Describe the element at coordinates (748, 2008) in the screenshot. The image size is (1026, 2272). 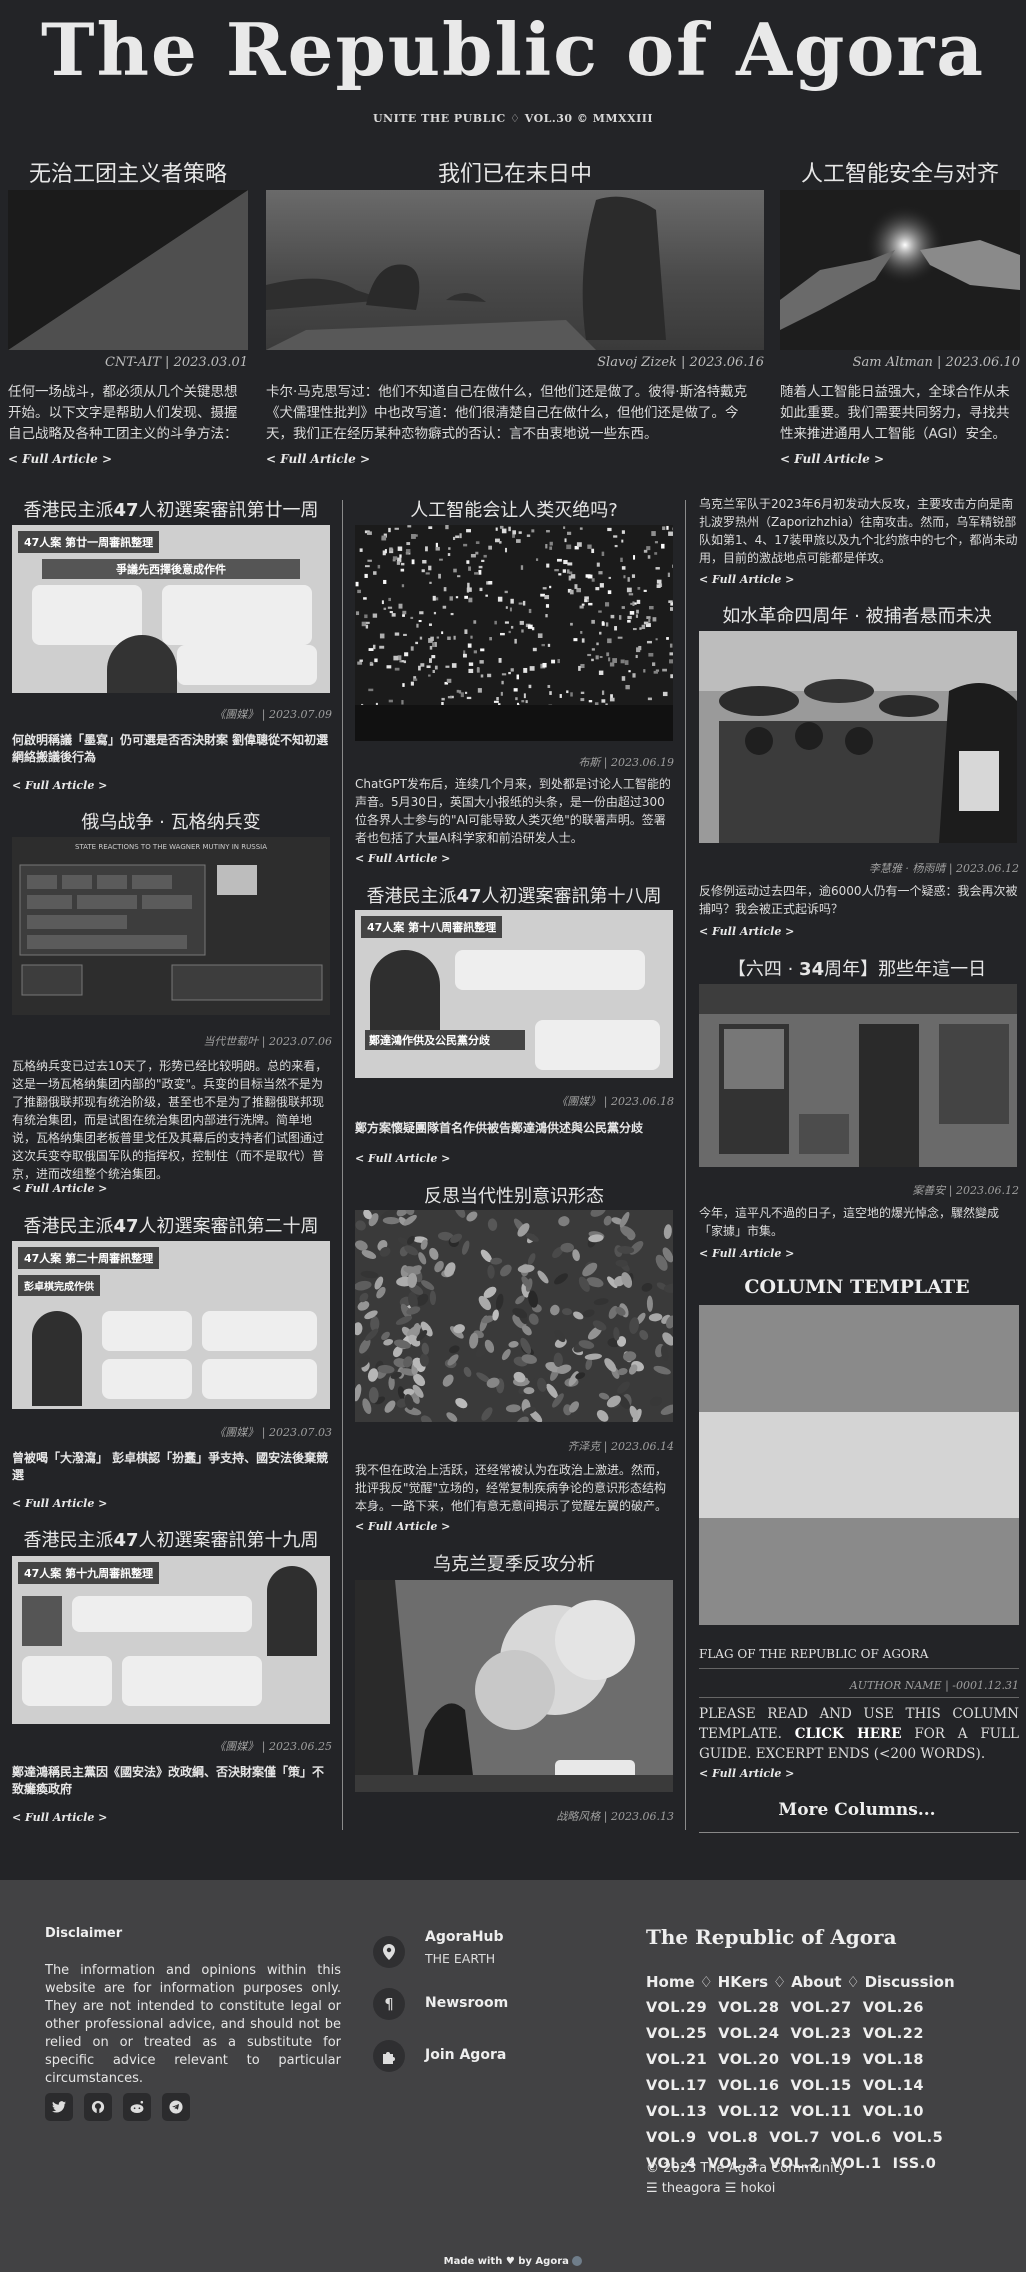
I see `volume-link: VOL.28` at that location.